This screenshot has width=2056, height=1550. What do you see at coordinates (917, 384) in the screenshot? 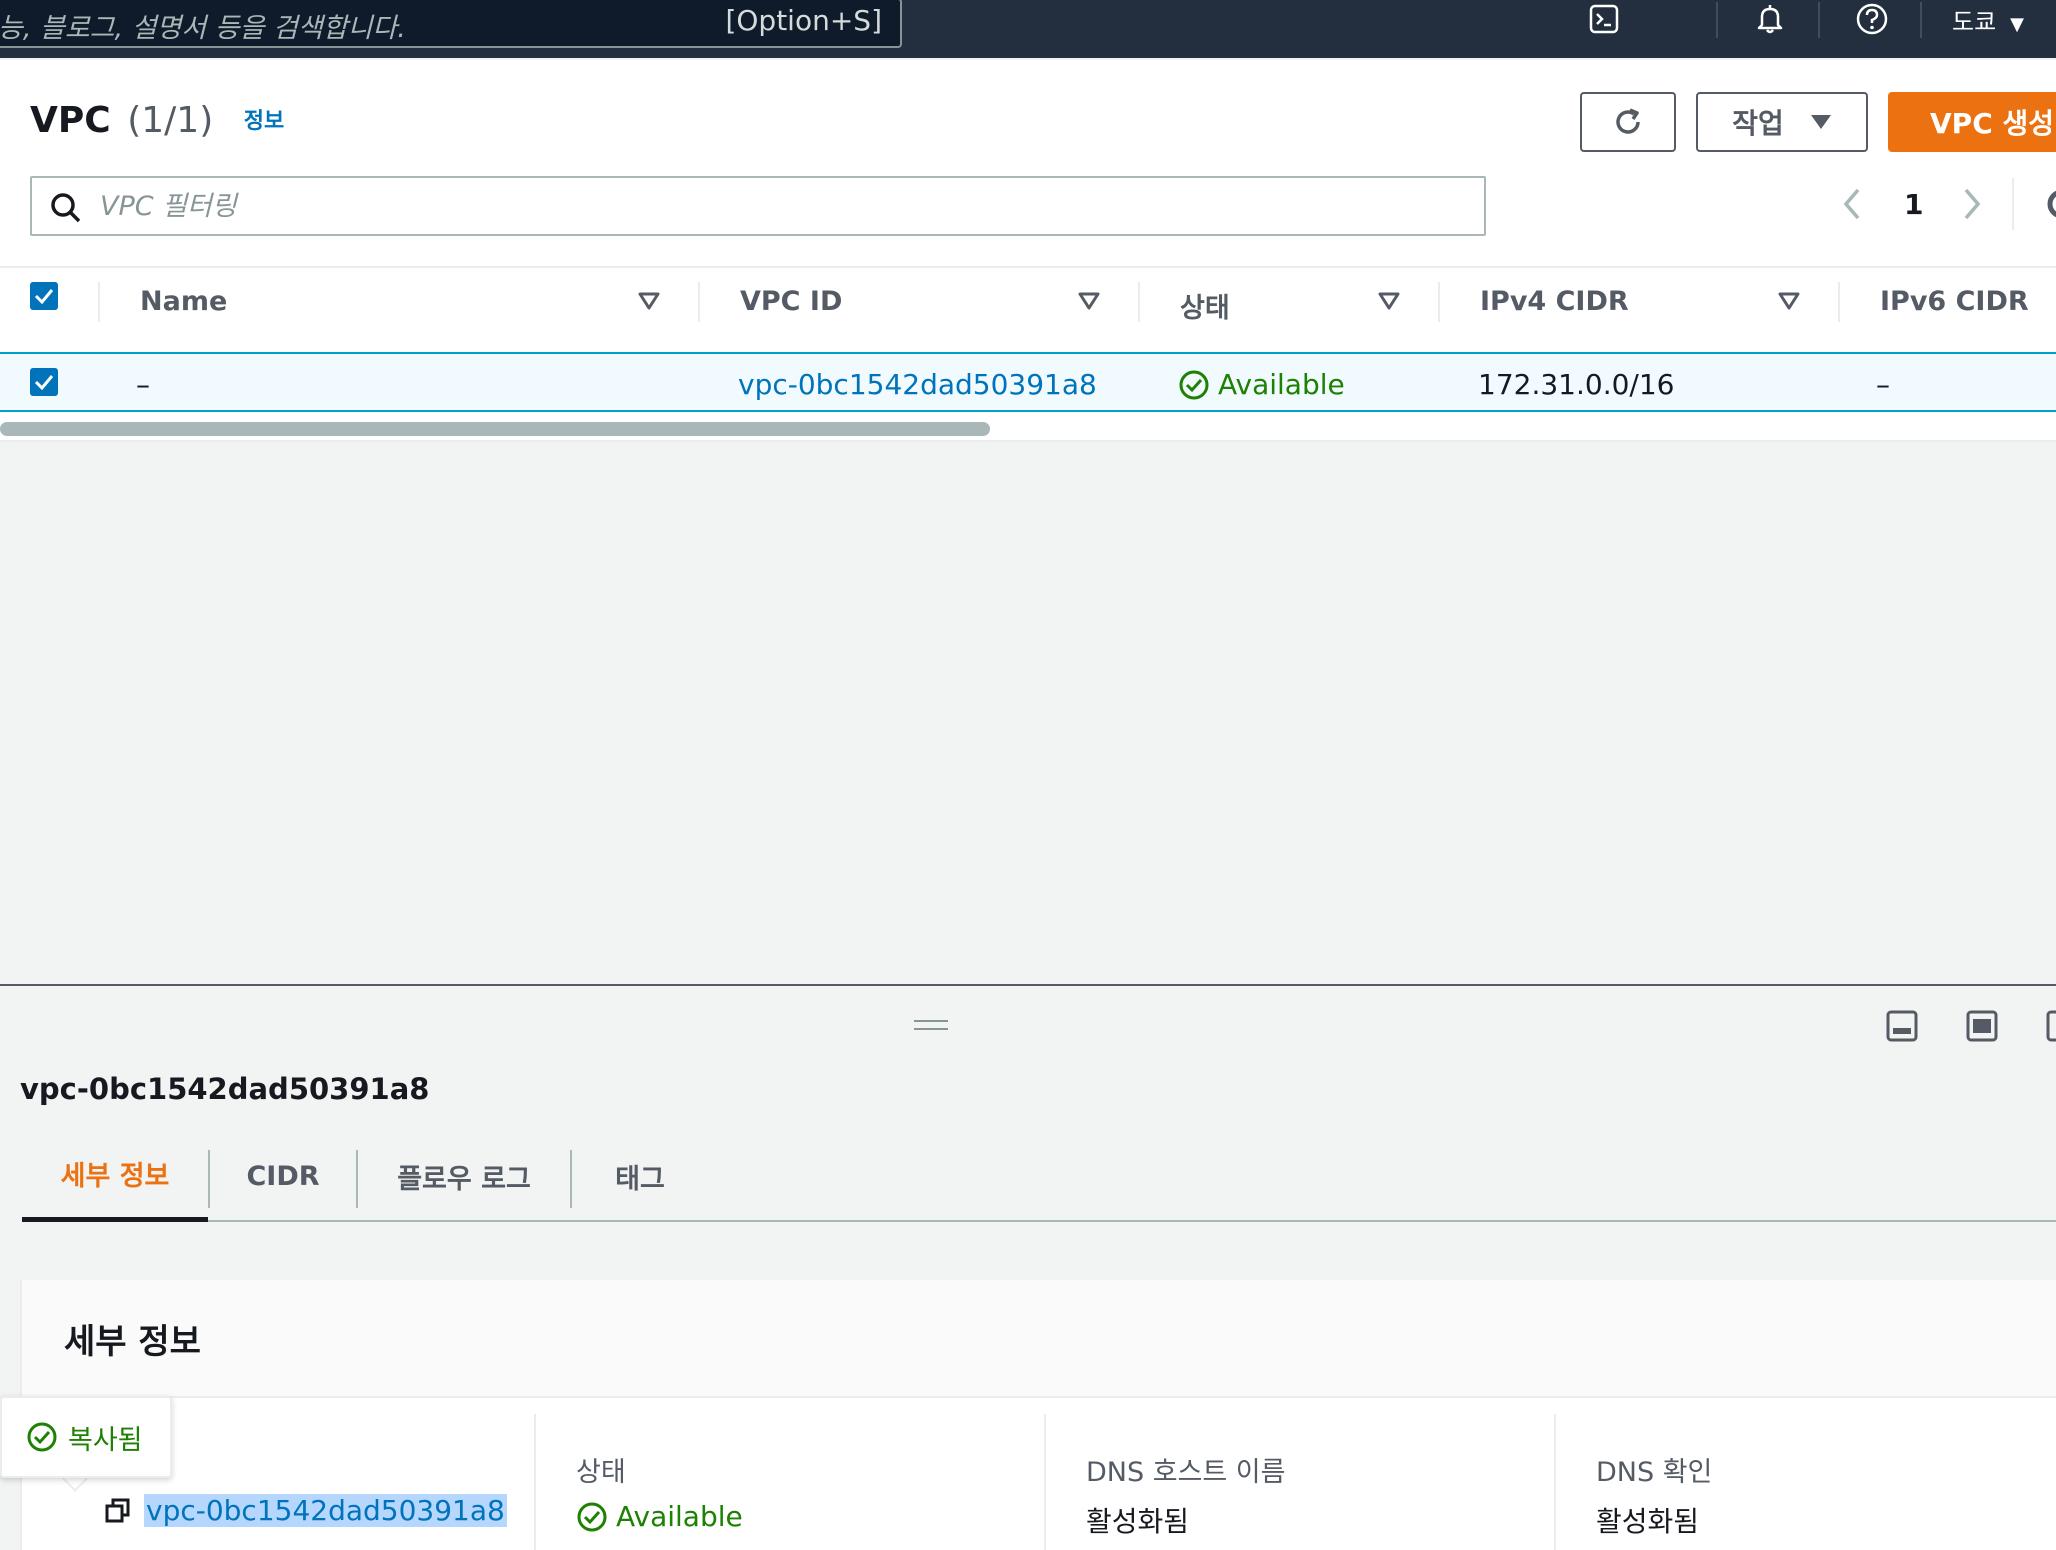
I see `cell-vpc-id-link: vpc-0bc1542dad50391a8` at bounding box center [917, 384].